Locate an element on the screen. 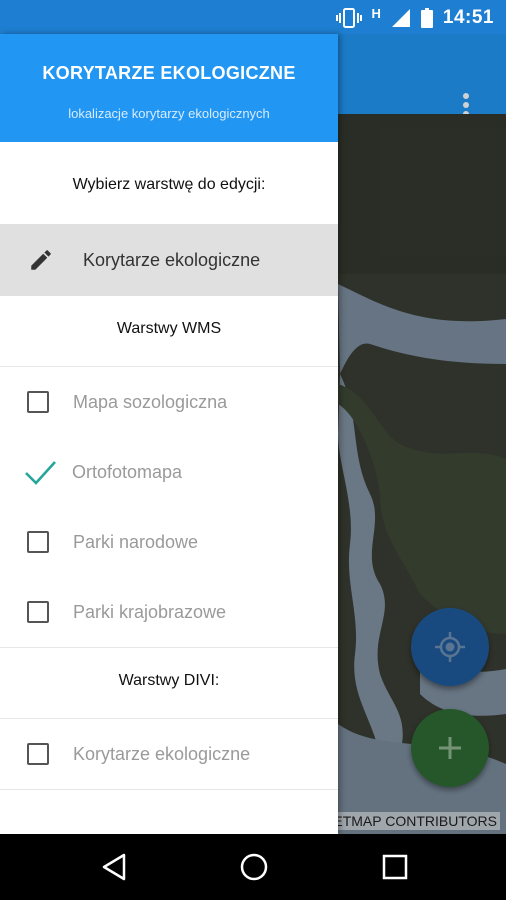  selected-edit-layer: Korytarze ekologiczne is located at coordinates (169, 260).